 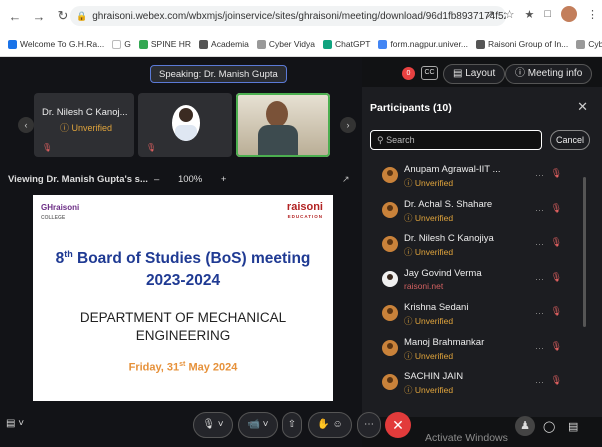 What do you see at coordinates (292, 425) in the screenshot?
I see `share-button: ⇧` at bounding box center [292, 425].